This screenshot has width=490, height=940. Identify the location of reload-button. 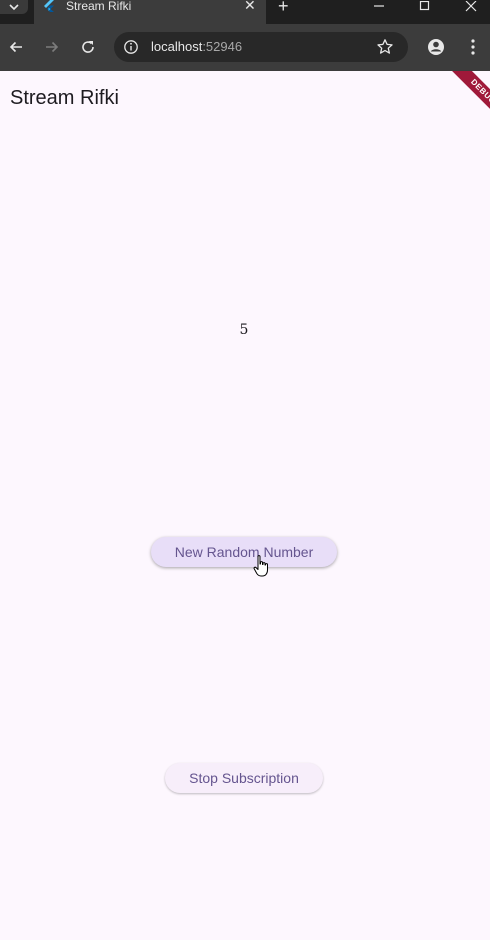
(88, 47).